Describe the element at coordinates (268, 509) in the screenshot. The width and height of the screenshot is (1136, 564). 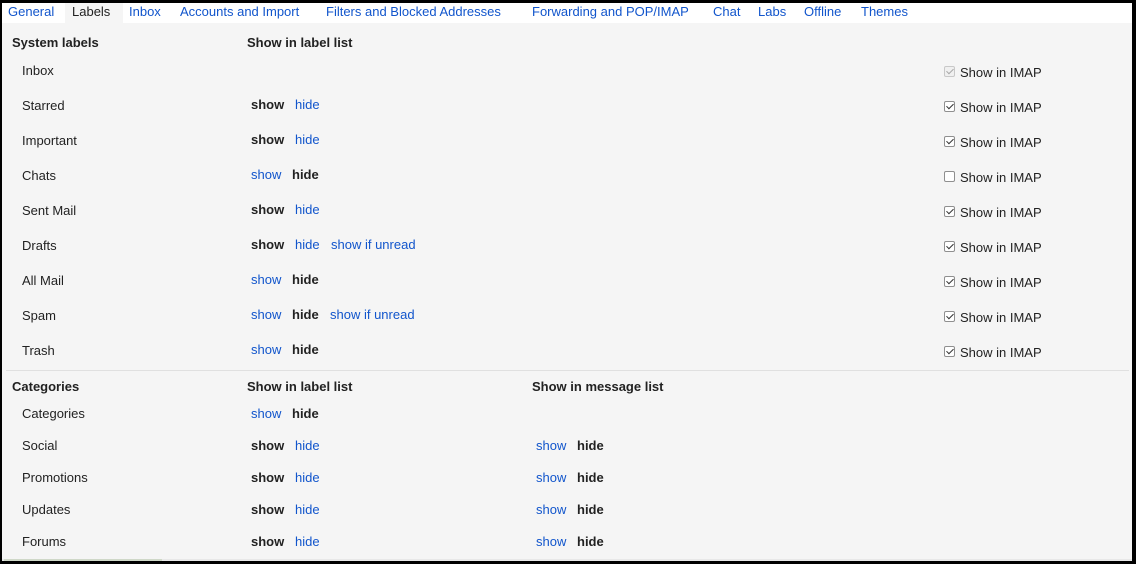
I see `updates-label-show-option: show` at that location.